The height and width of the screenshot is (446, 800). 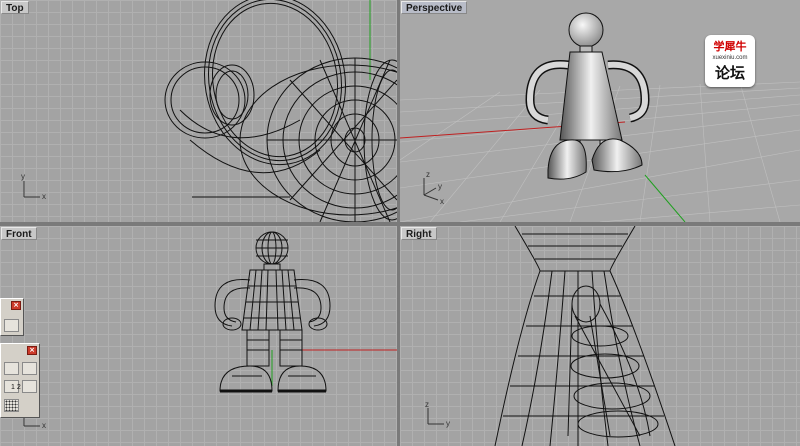 I want to click on watermark-line1: 学犀牛, so click(x=730, y=46).